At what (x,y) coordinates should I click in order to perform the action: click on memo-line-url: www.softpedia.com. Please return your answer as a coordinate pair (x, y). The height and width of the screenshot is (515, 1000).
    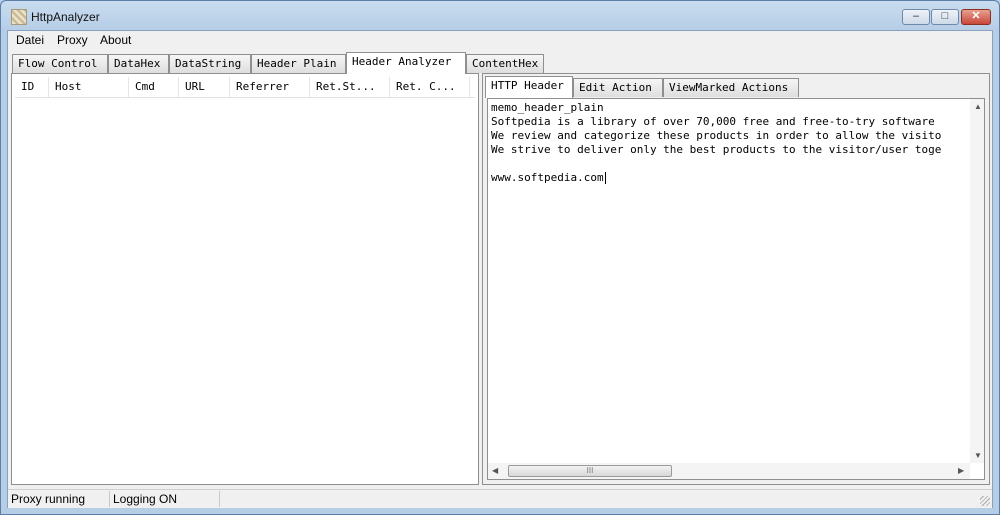
    Looking at the image, I should click on (548, 178).